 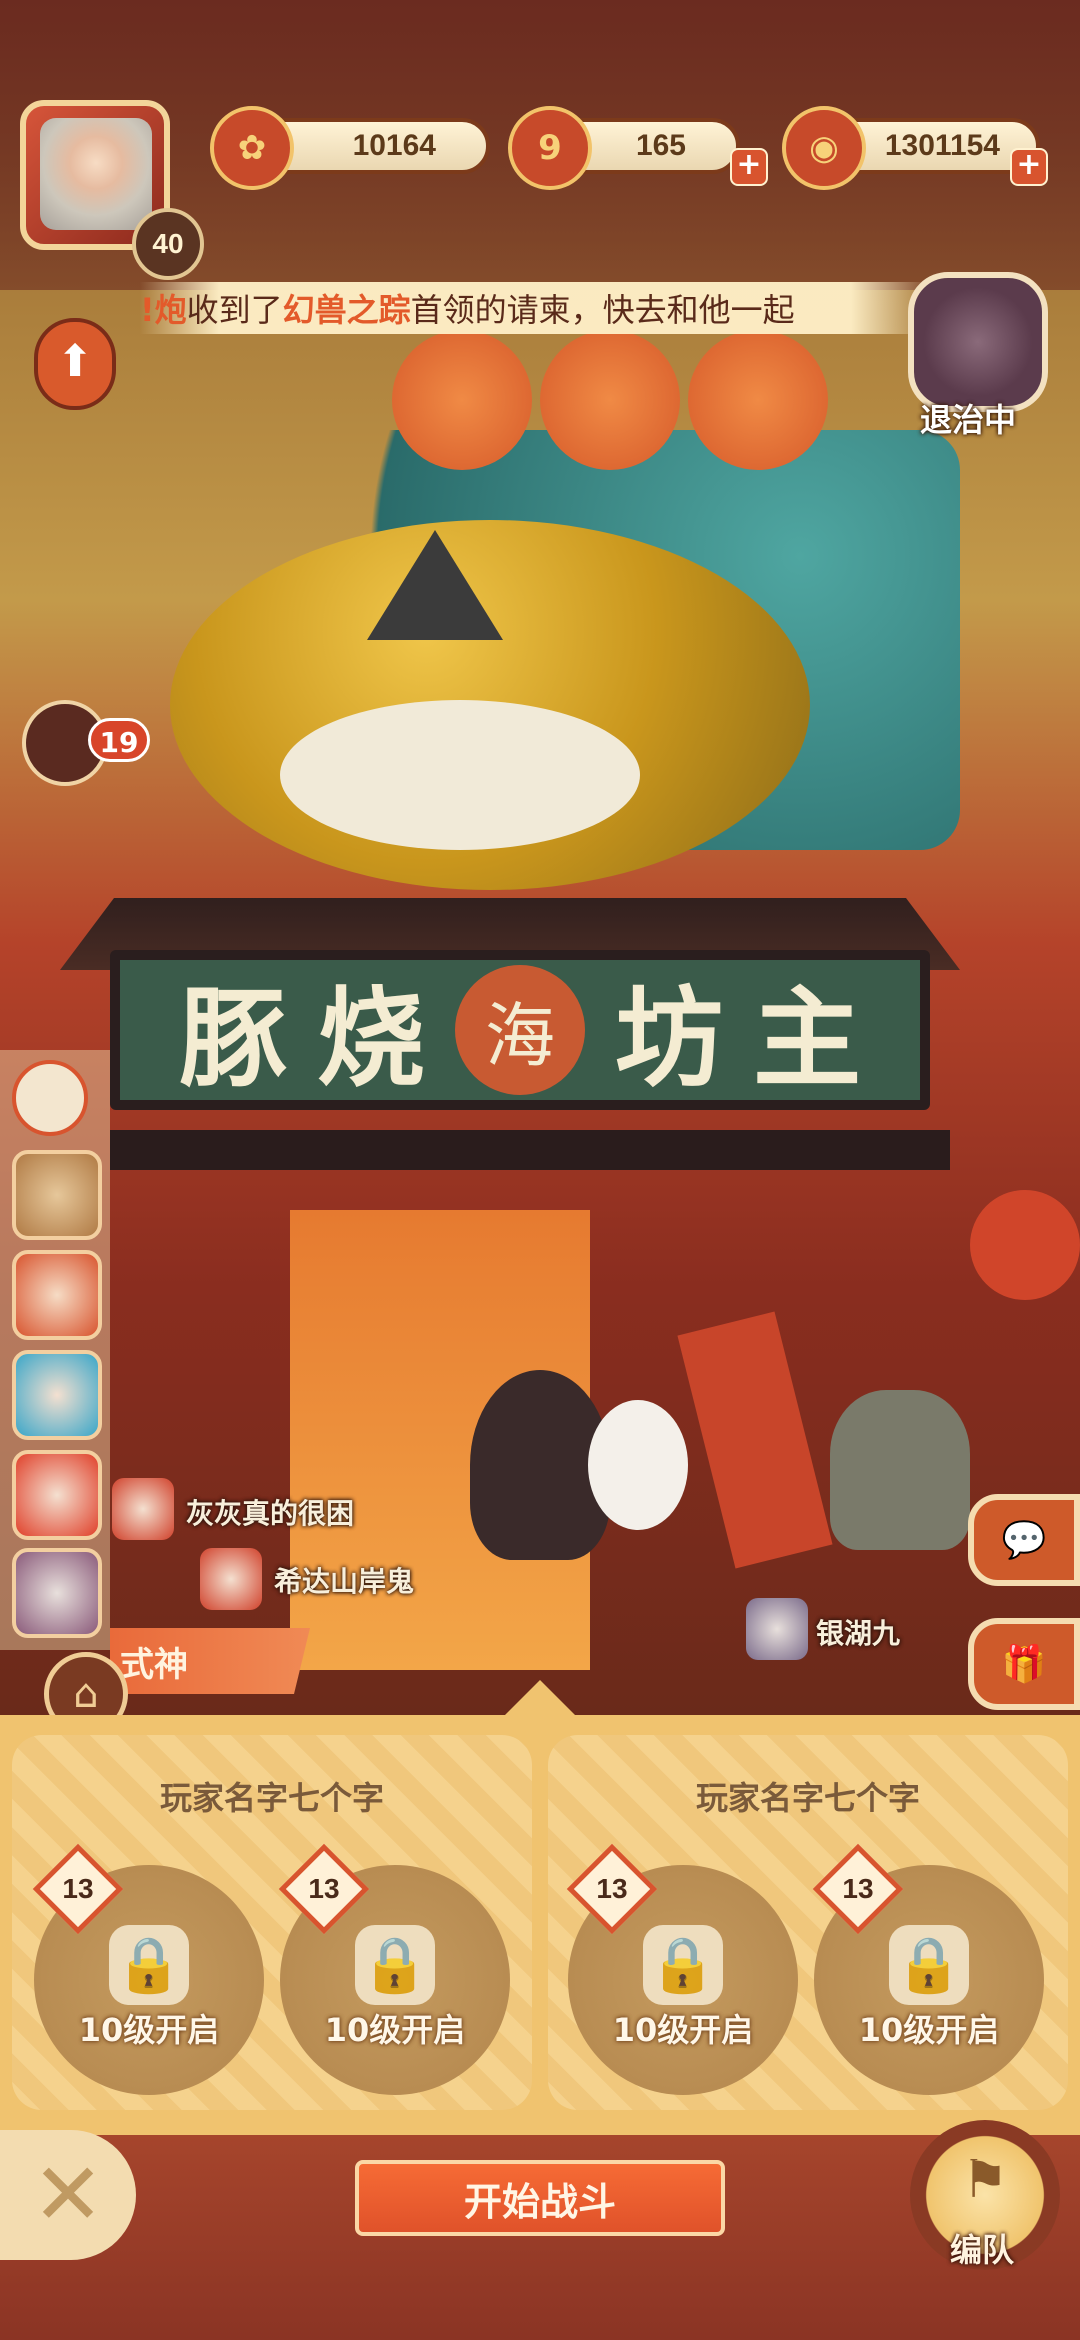 I want to click on coin-icon: ◉, so click(x=824, y=148).